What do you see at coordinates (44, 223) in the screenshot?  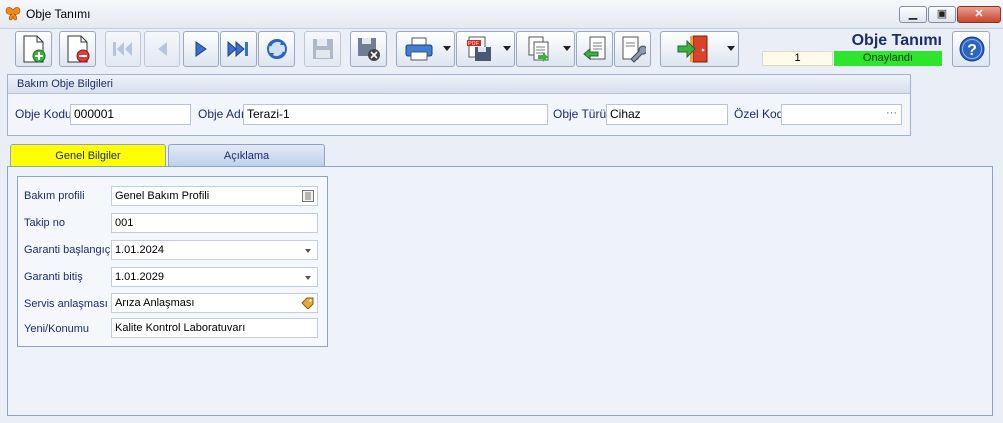 I see `tracking-no-label: Takip no` at bounding box center [44, 223].